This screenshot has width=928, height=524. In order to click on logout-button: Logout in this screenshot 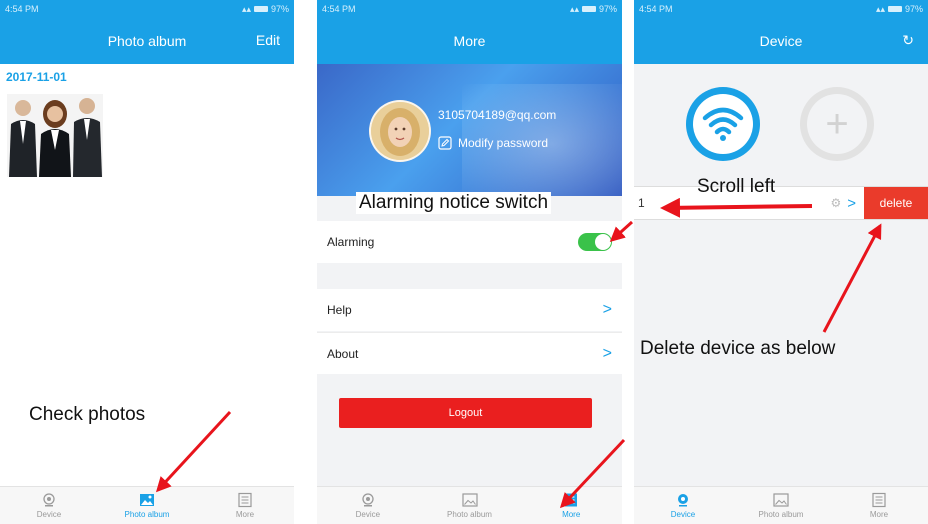, I will do `click(465, 413)`.